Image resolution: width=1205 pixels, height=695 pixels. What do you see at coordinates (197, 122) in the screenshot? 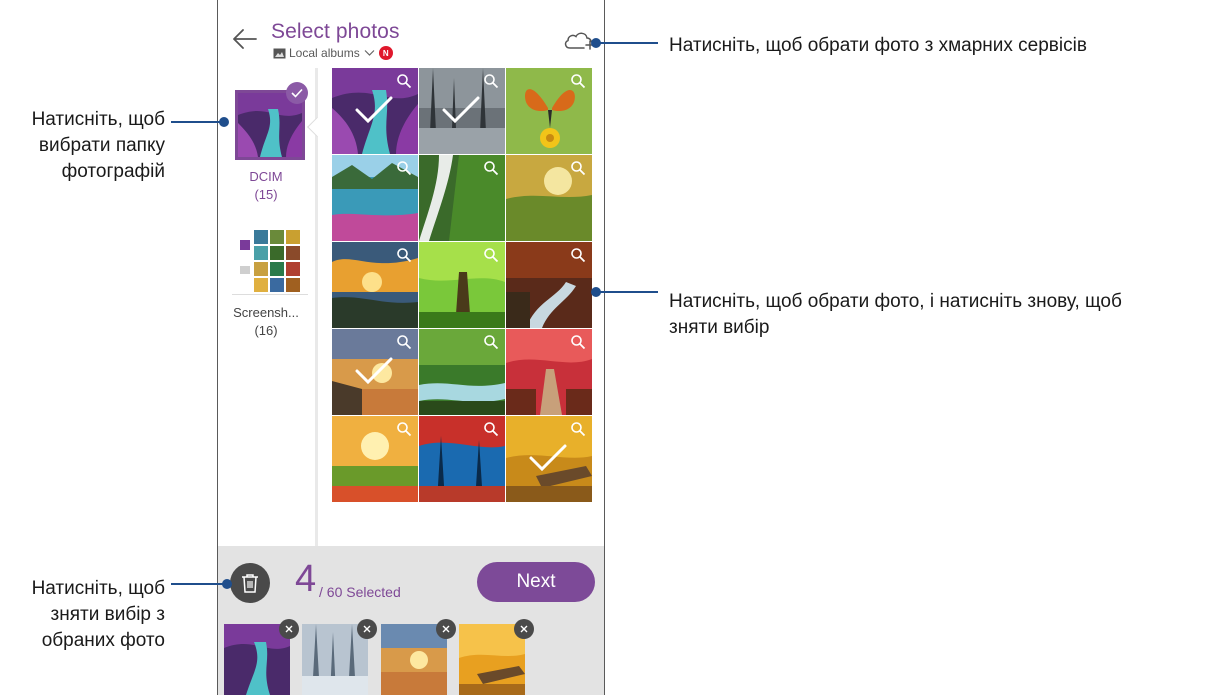
I see `callout-line-folder` at bounding box center [197, 122].